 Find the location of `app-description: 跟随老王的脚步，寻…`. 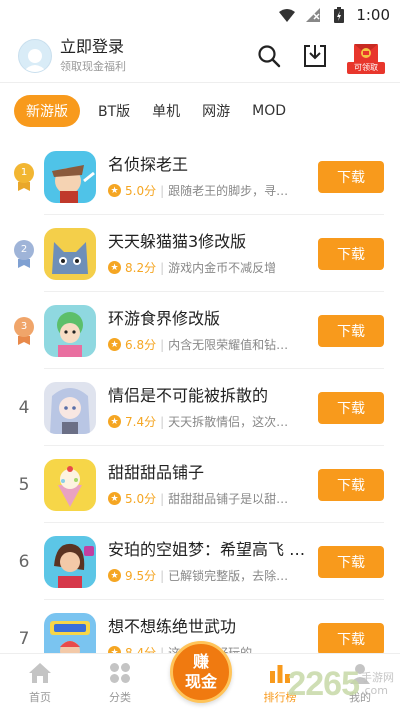

app-description: 跟随老王的脚步，寻… is located at coordinates (228, 191).